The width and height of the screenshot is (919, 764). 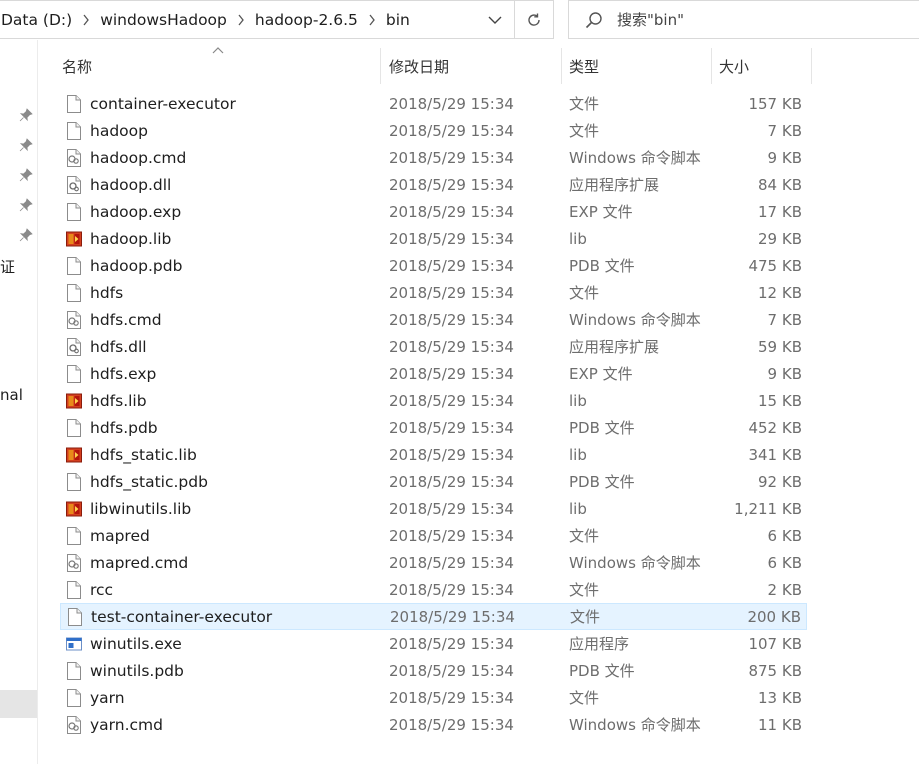 I want to click on file-row: hadoop.pdb 2018/5/29 15:34 PDB 文件 475 KB, so click(x=433, y=265).